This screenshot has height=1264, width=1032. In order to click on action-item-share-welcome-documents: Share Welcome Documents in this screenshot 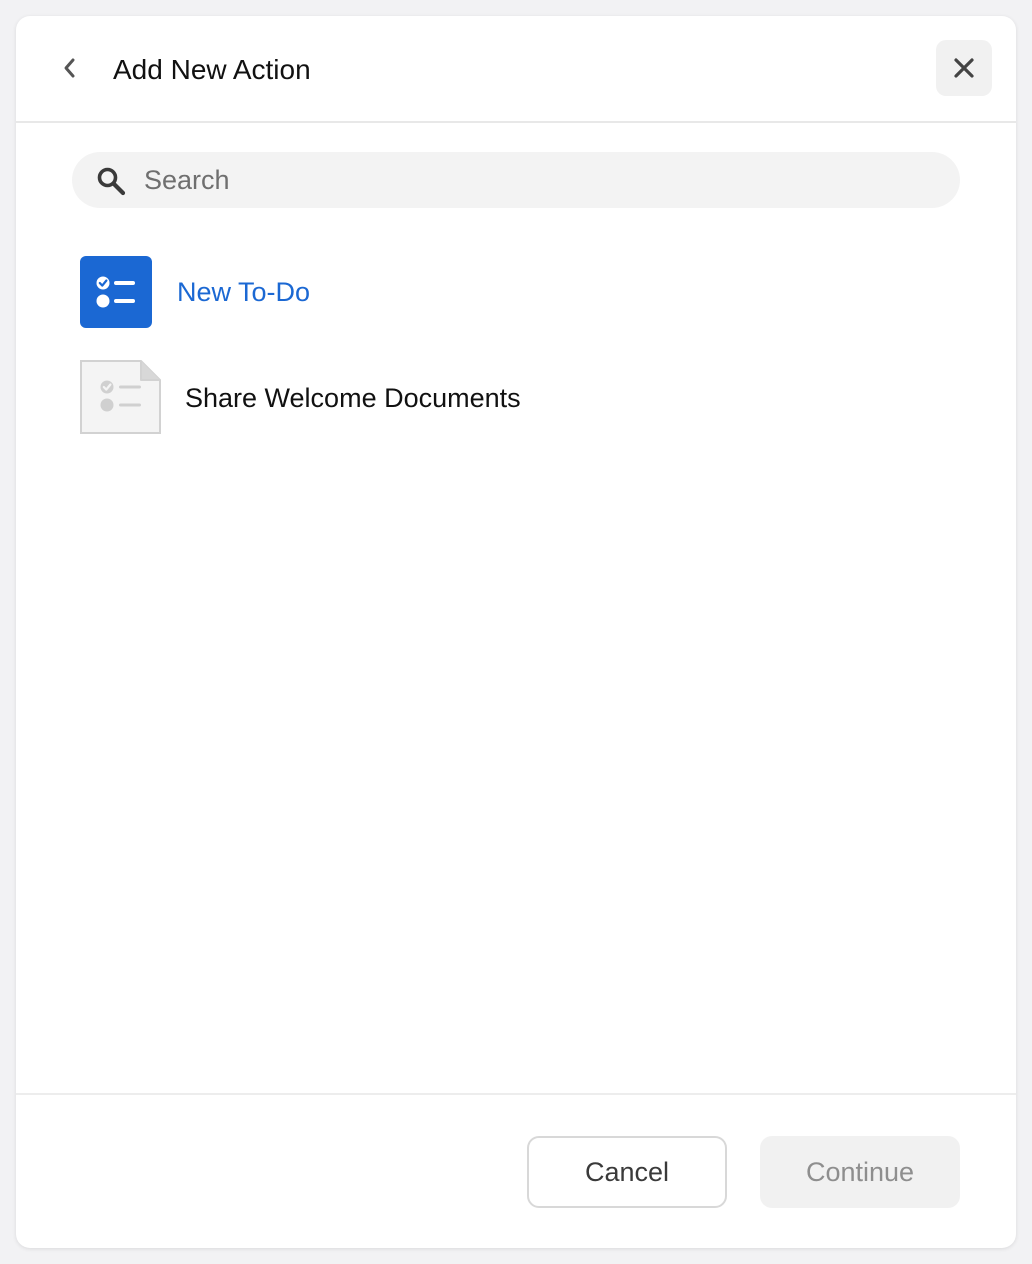, I will do `click(516, 396)`.